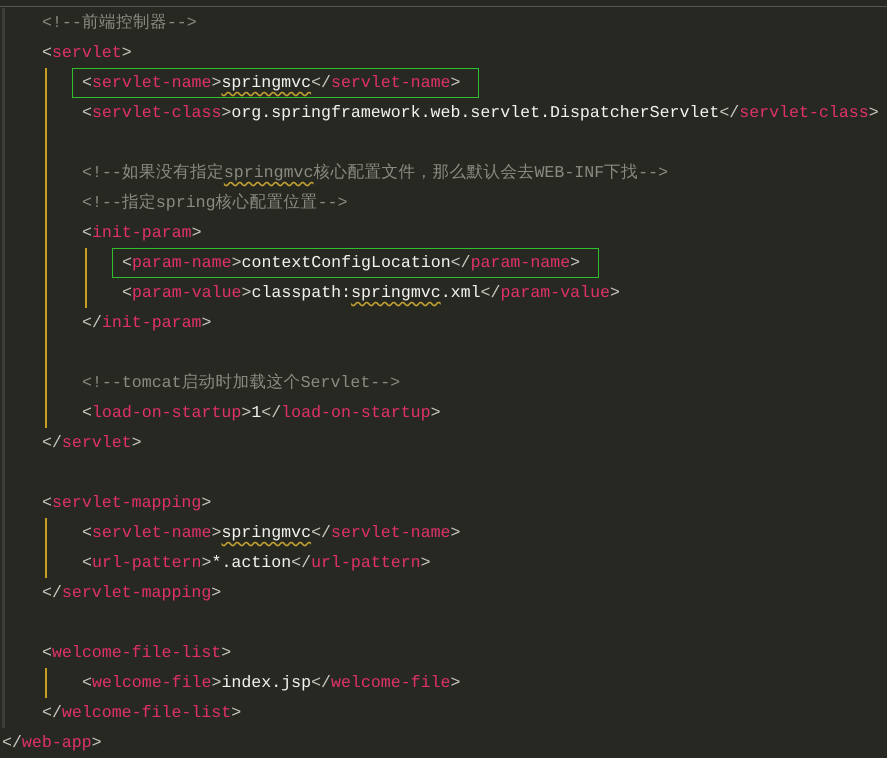 The image size is (887, 758). What do you see at coordinates (142, 233) in the screenshot?
I see `code-line: <init-param>` at bounding box center [142, 233].